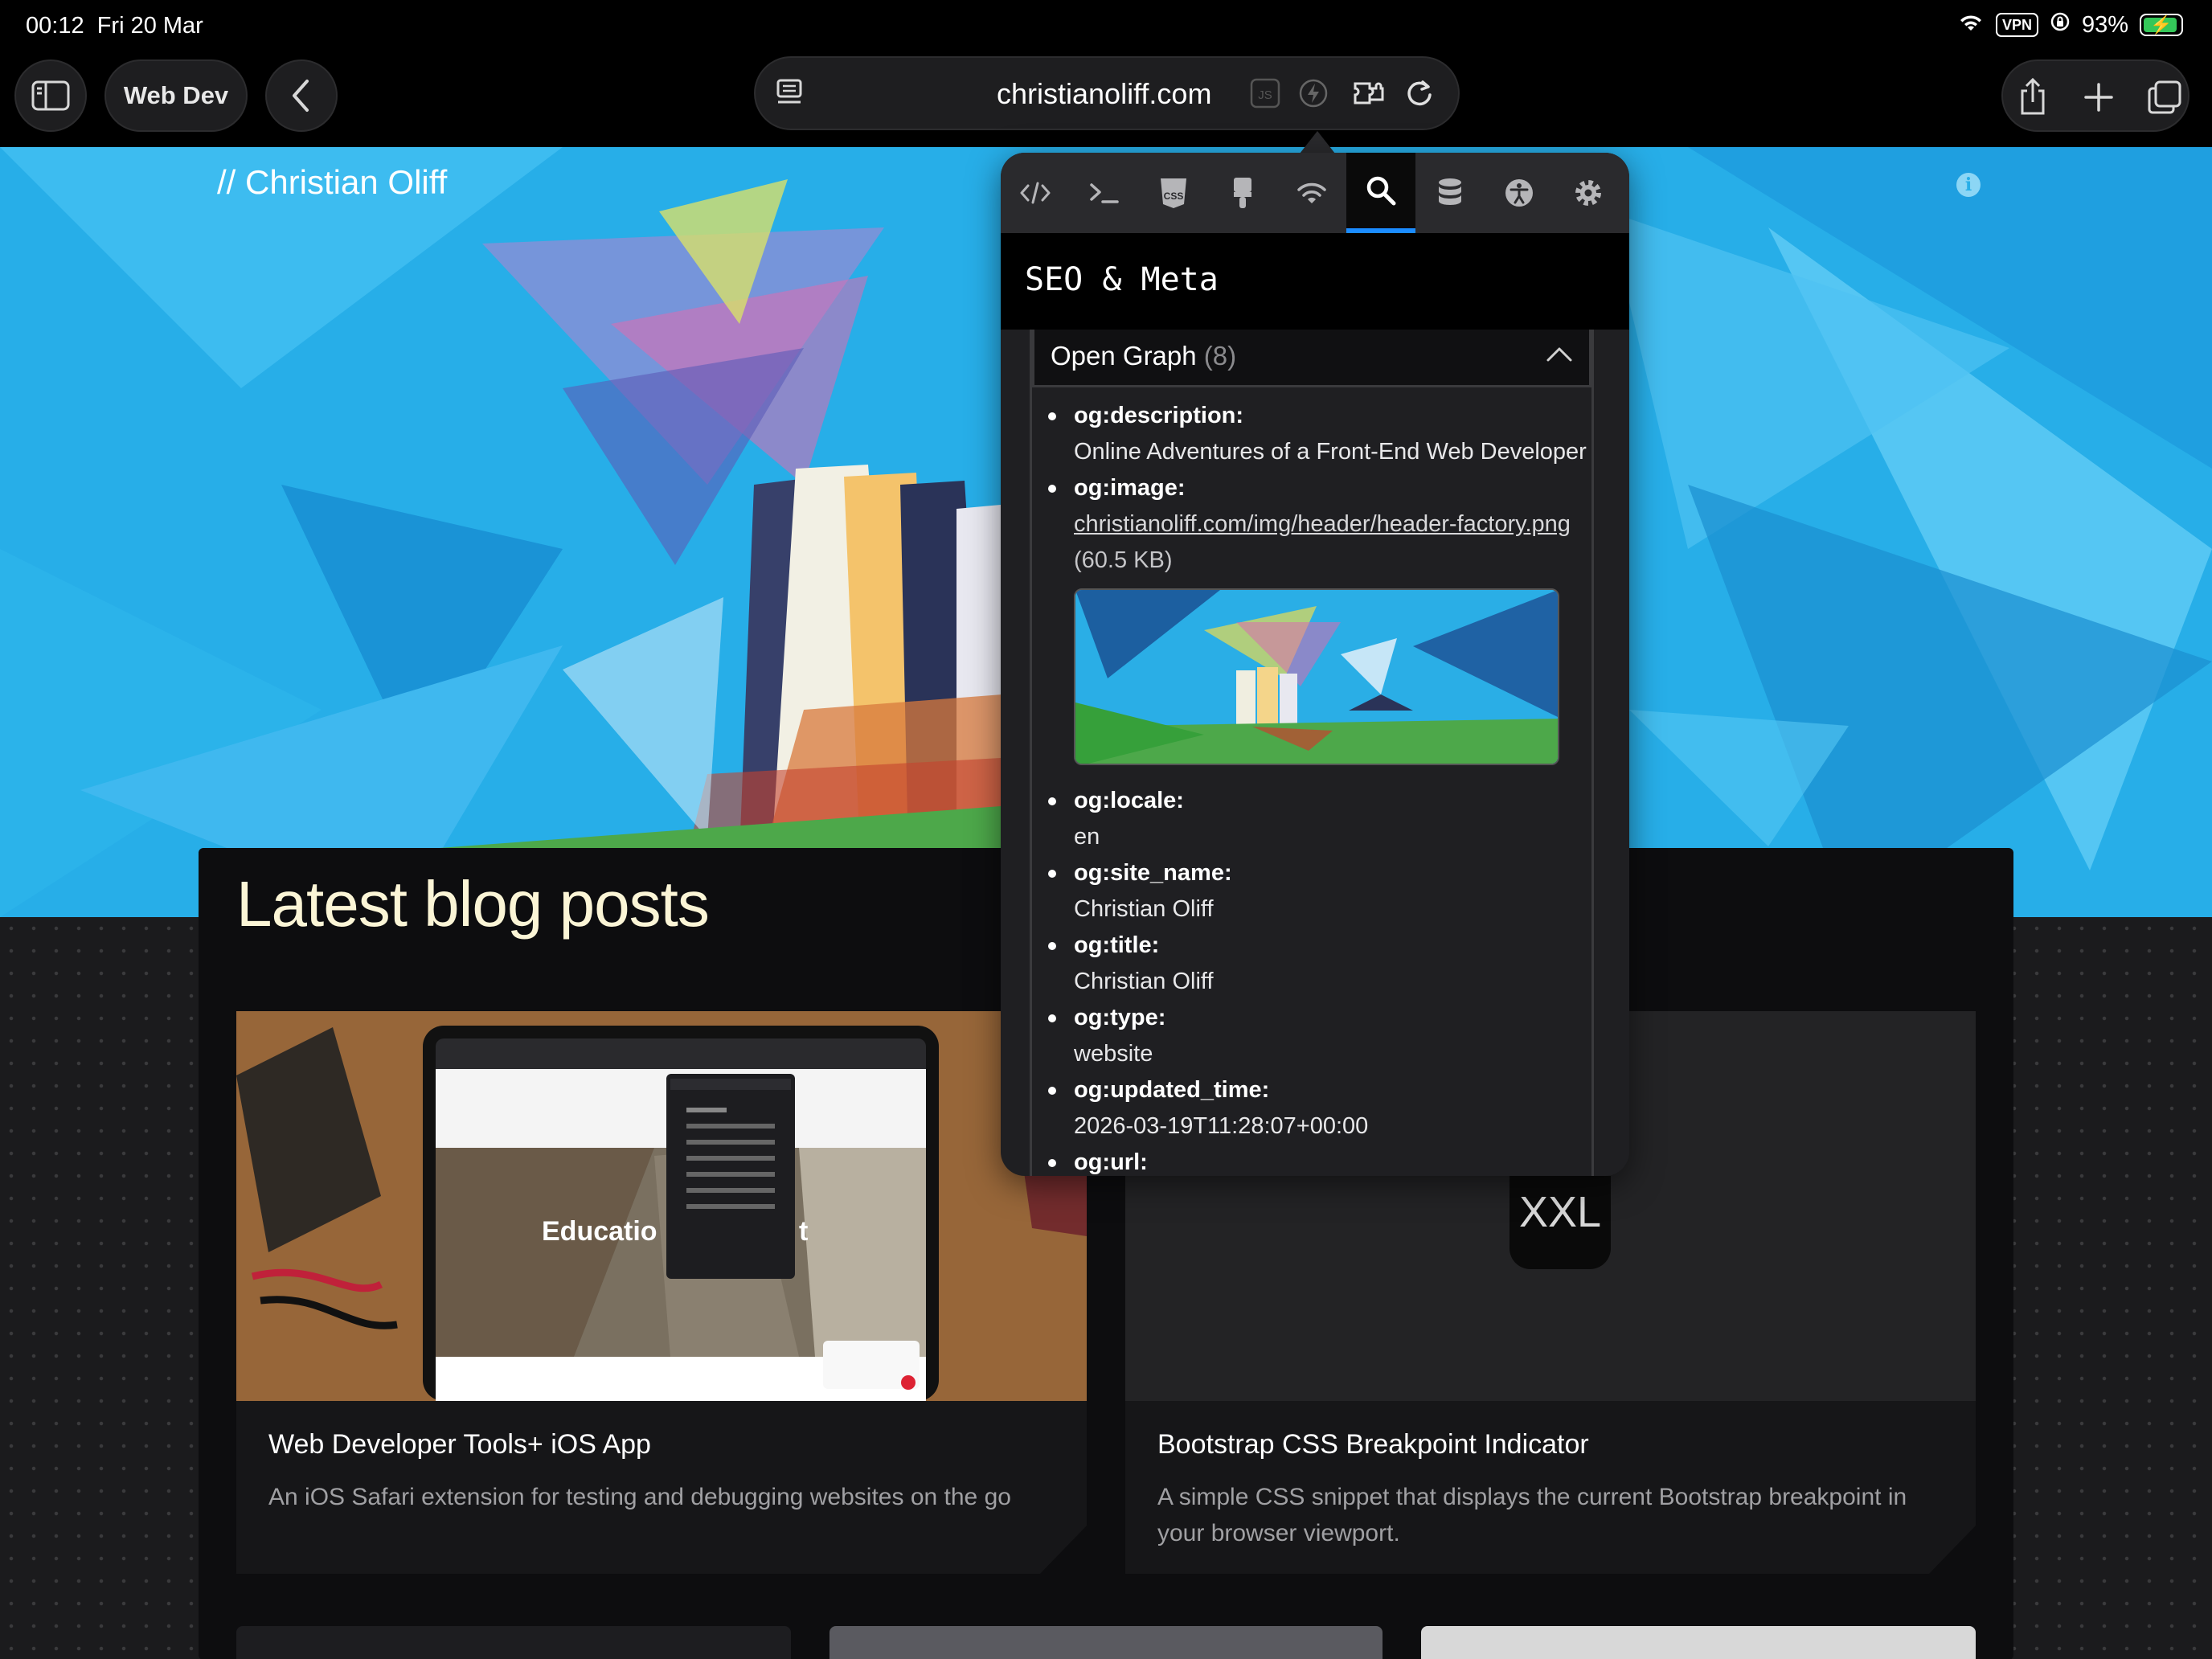  I want to click on terminal-icon, so click(1104, 193).